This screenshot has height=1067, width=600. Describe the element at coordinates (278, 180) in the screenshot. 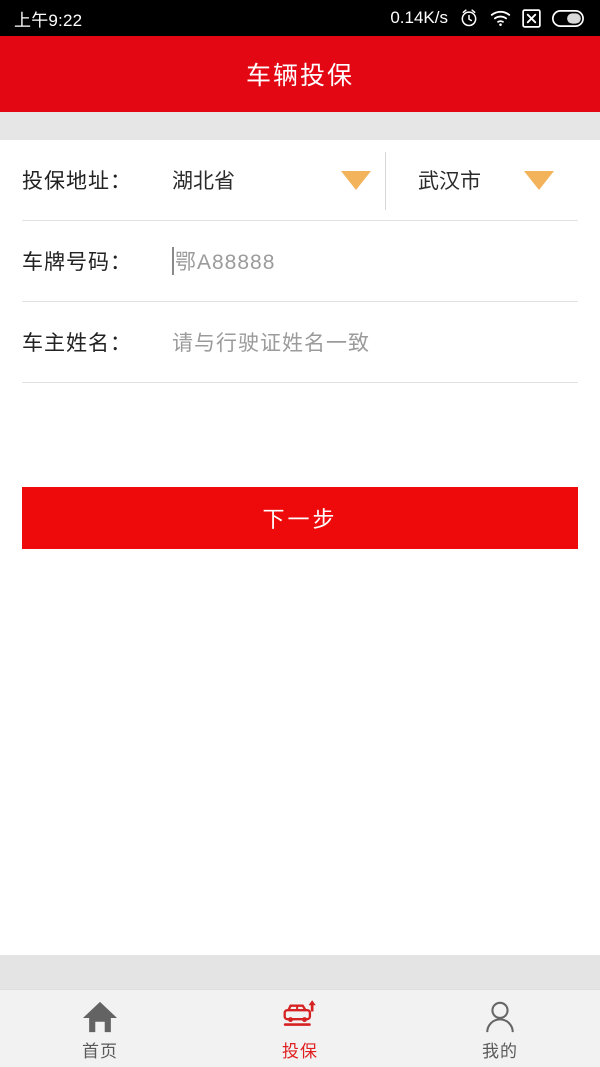

I see `province-select: 湖北省` at that location.